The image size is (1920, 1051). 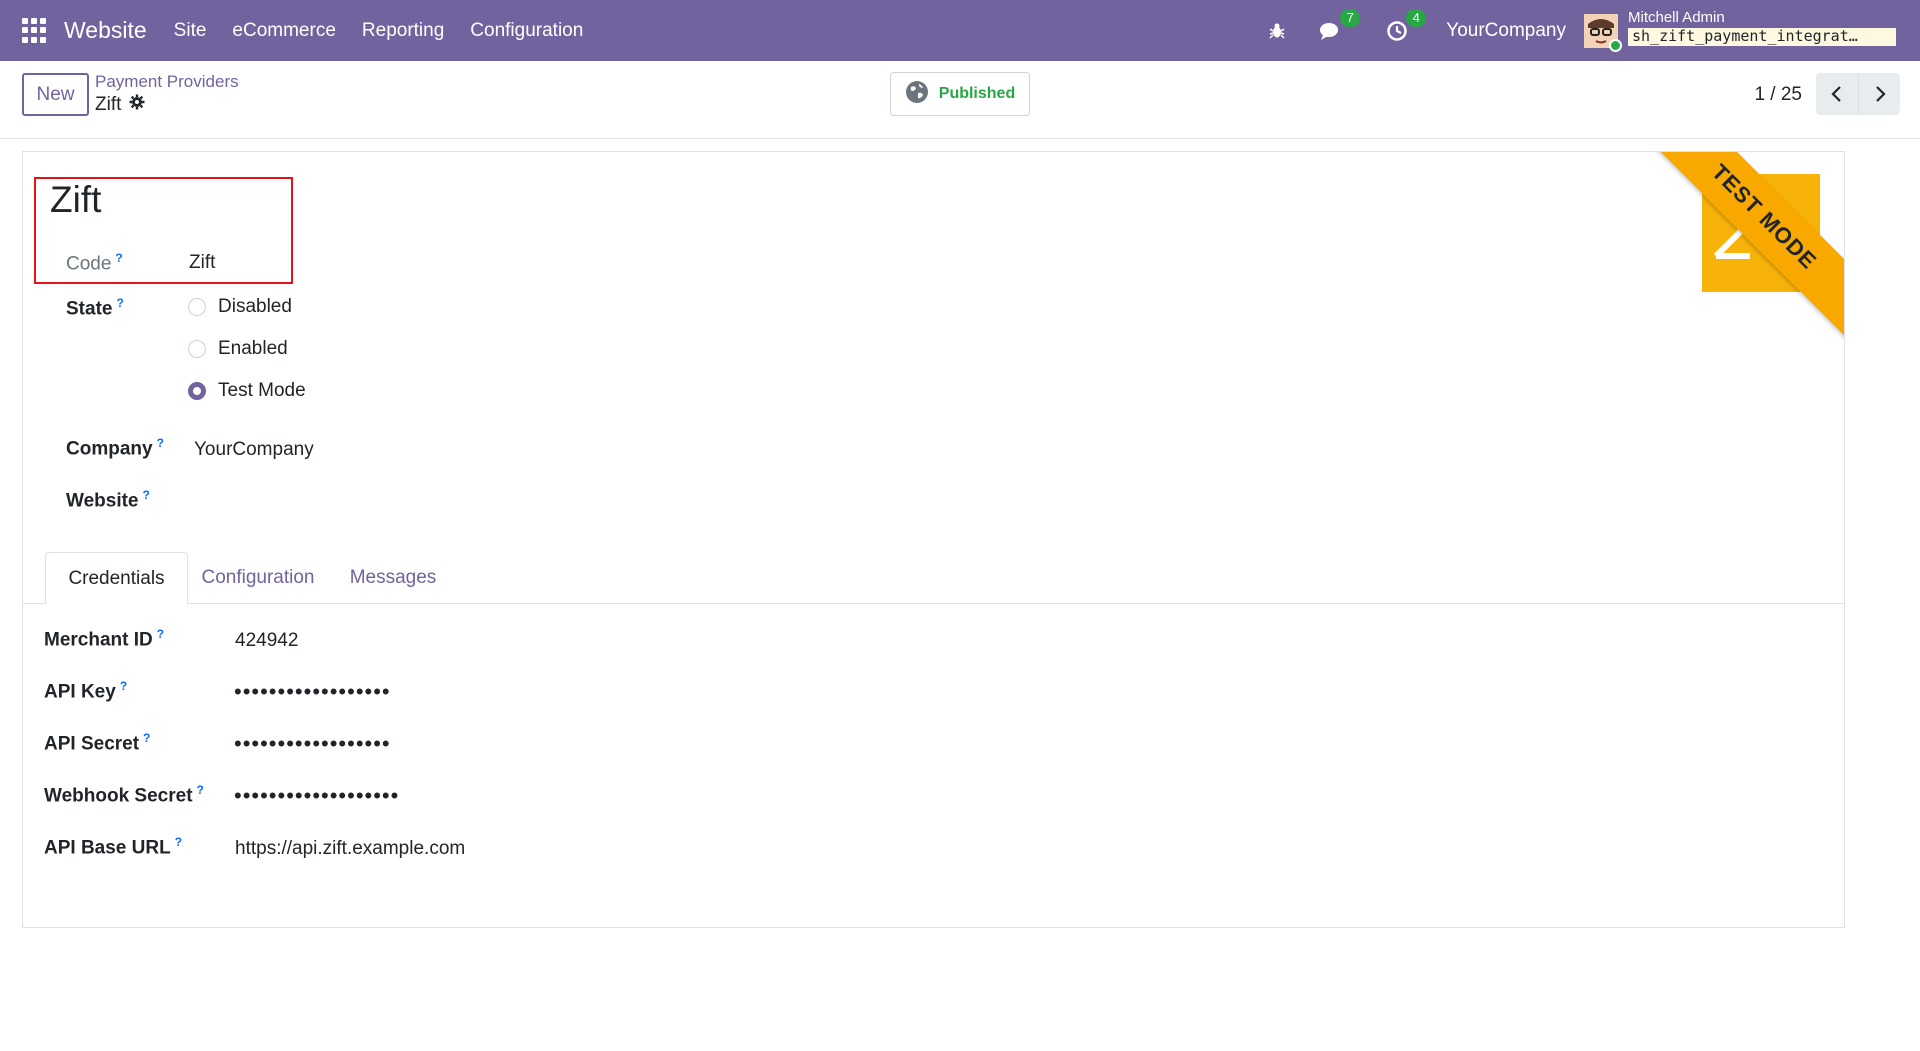 I want to click on code-value: Zift, so click(x=202, y=262).